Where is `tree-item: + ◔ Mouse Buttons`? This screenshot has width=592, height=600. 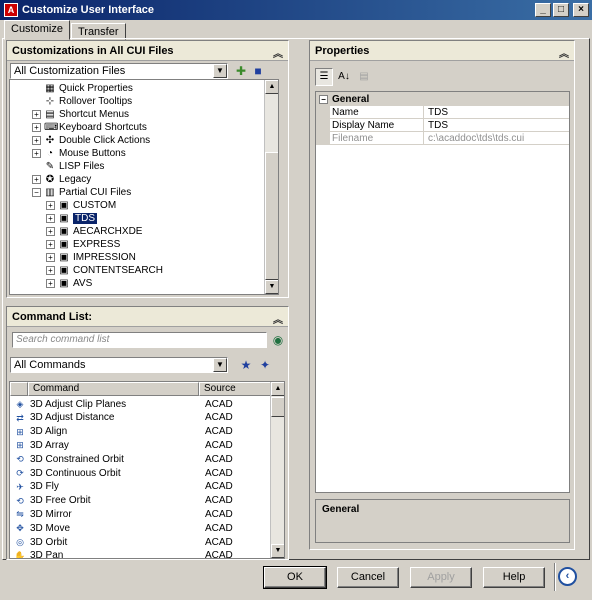 tree-item: + ◔ Mouse Buttons is located at coordinates (79, 153).